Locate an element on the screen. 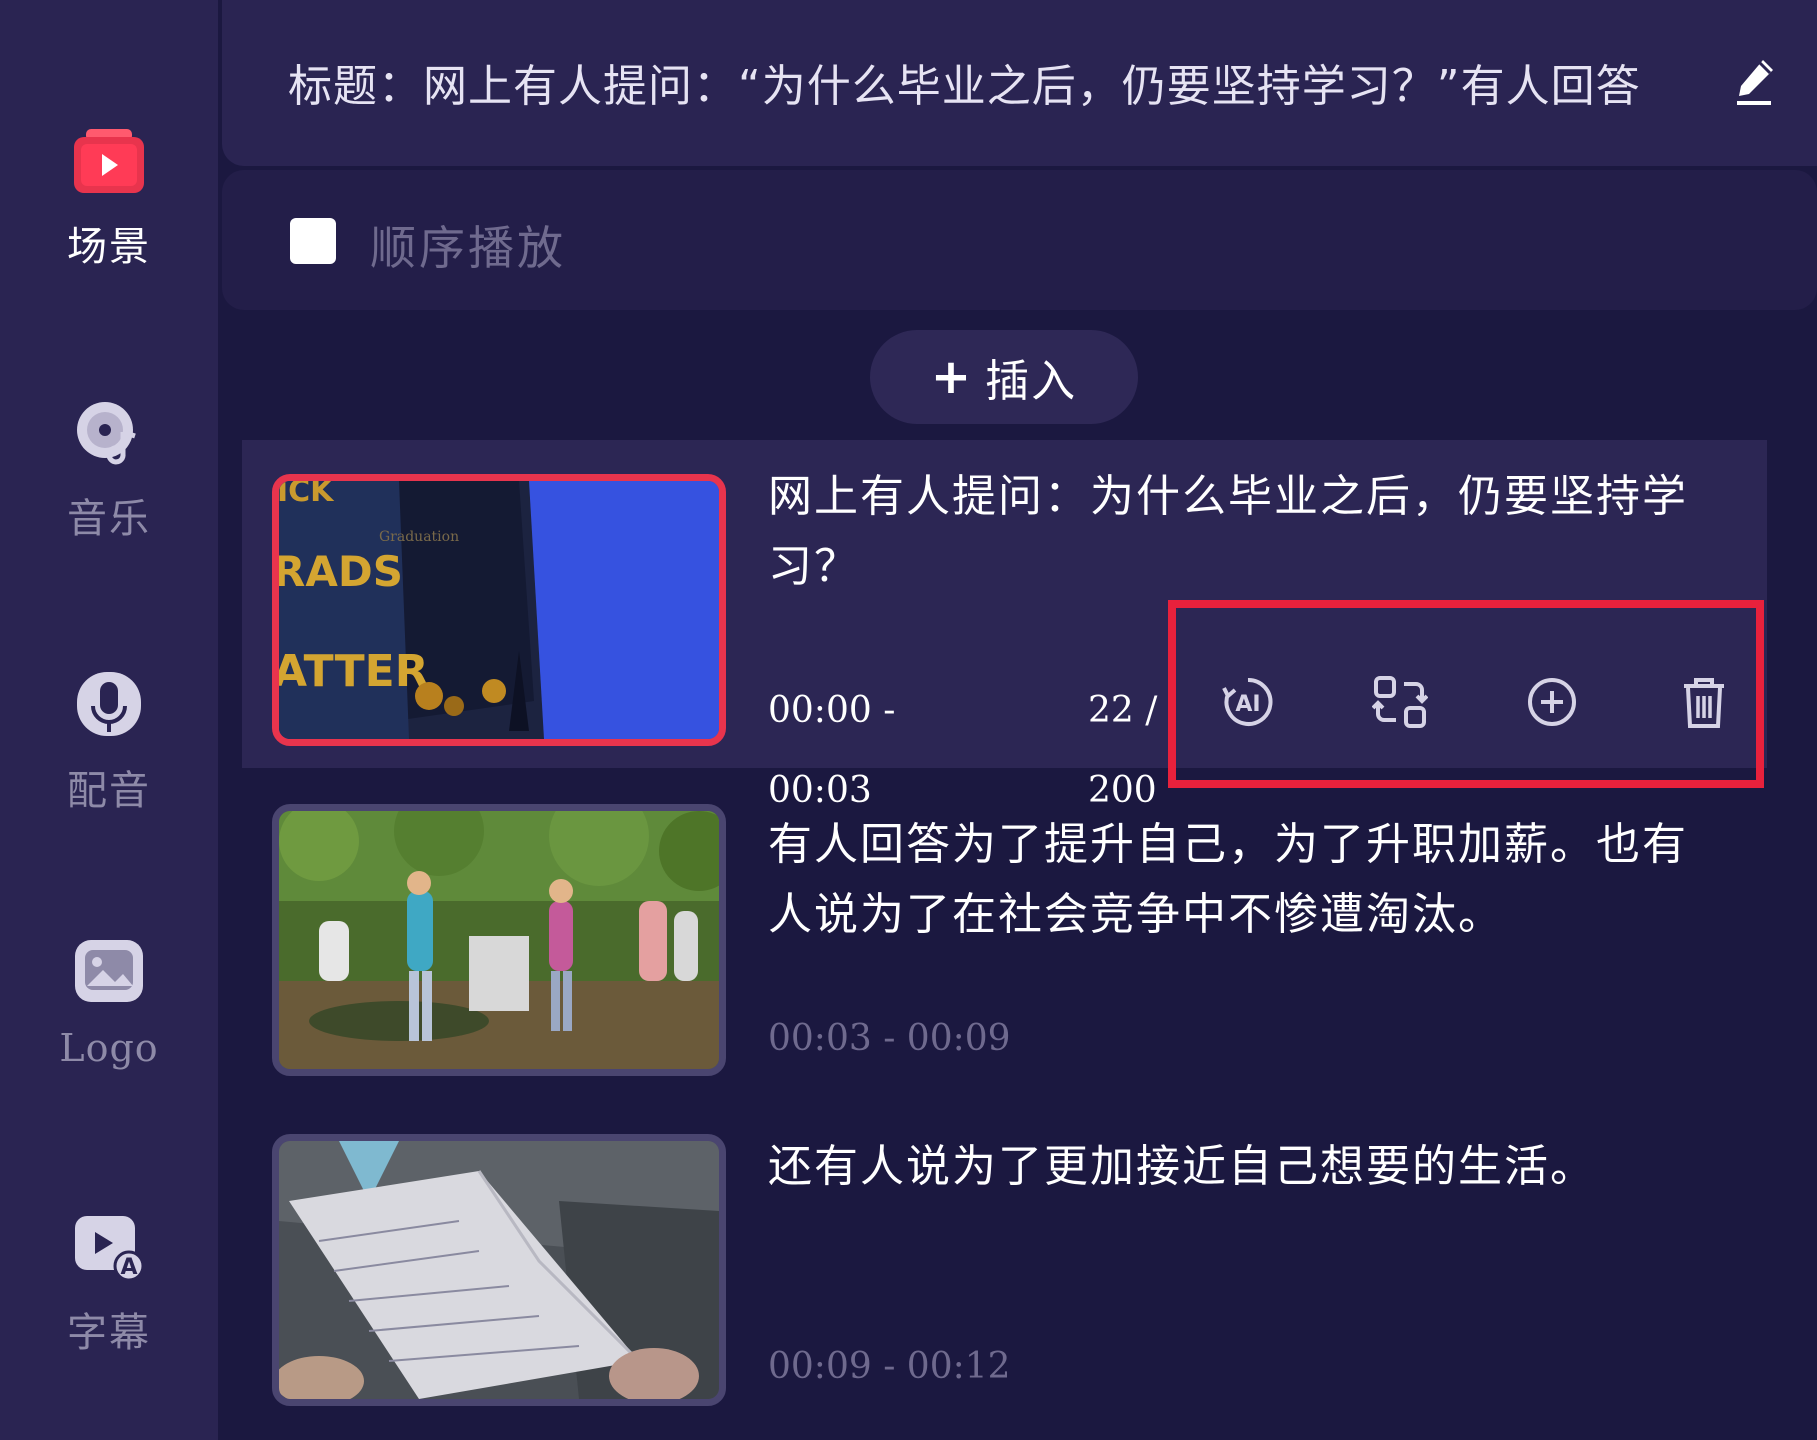 This screenshot has width=1817, height=1440. scene-text: 网上有人提问：为什么毕业之后，仍要坚持学习？ is located at coordinates (1238, 532).